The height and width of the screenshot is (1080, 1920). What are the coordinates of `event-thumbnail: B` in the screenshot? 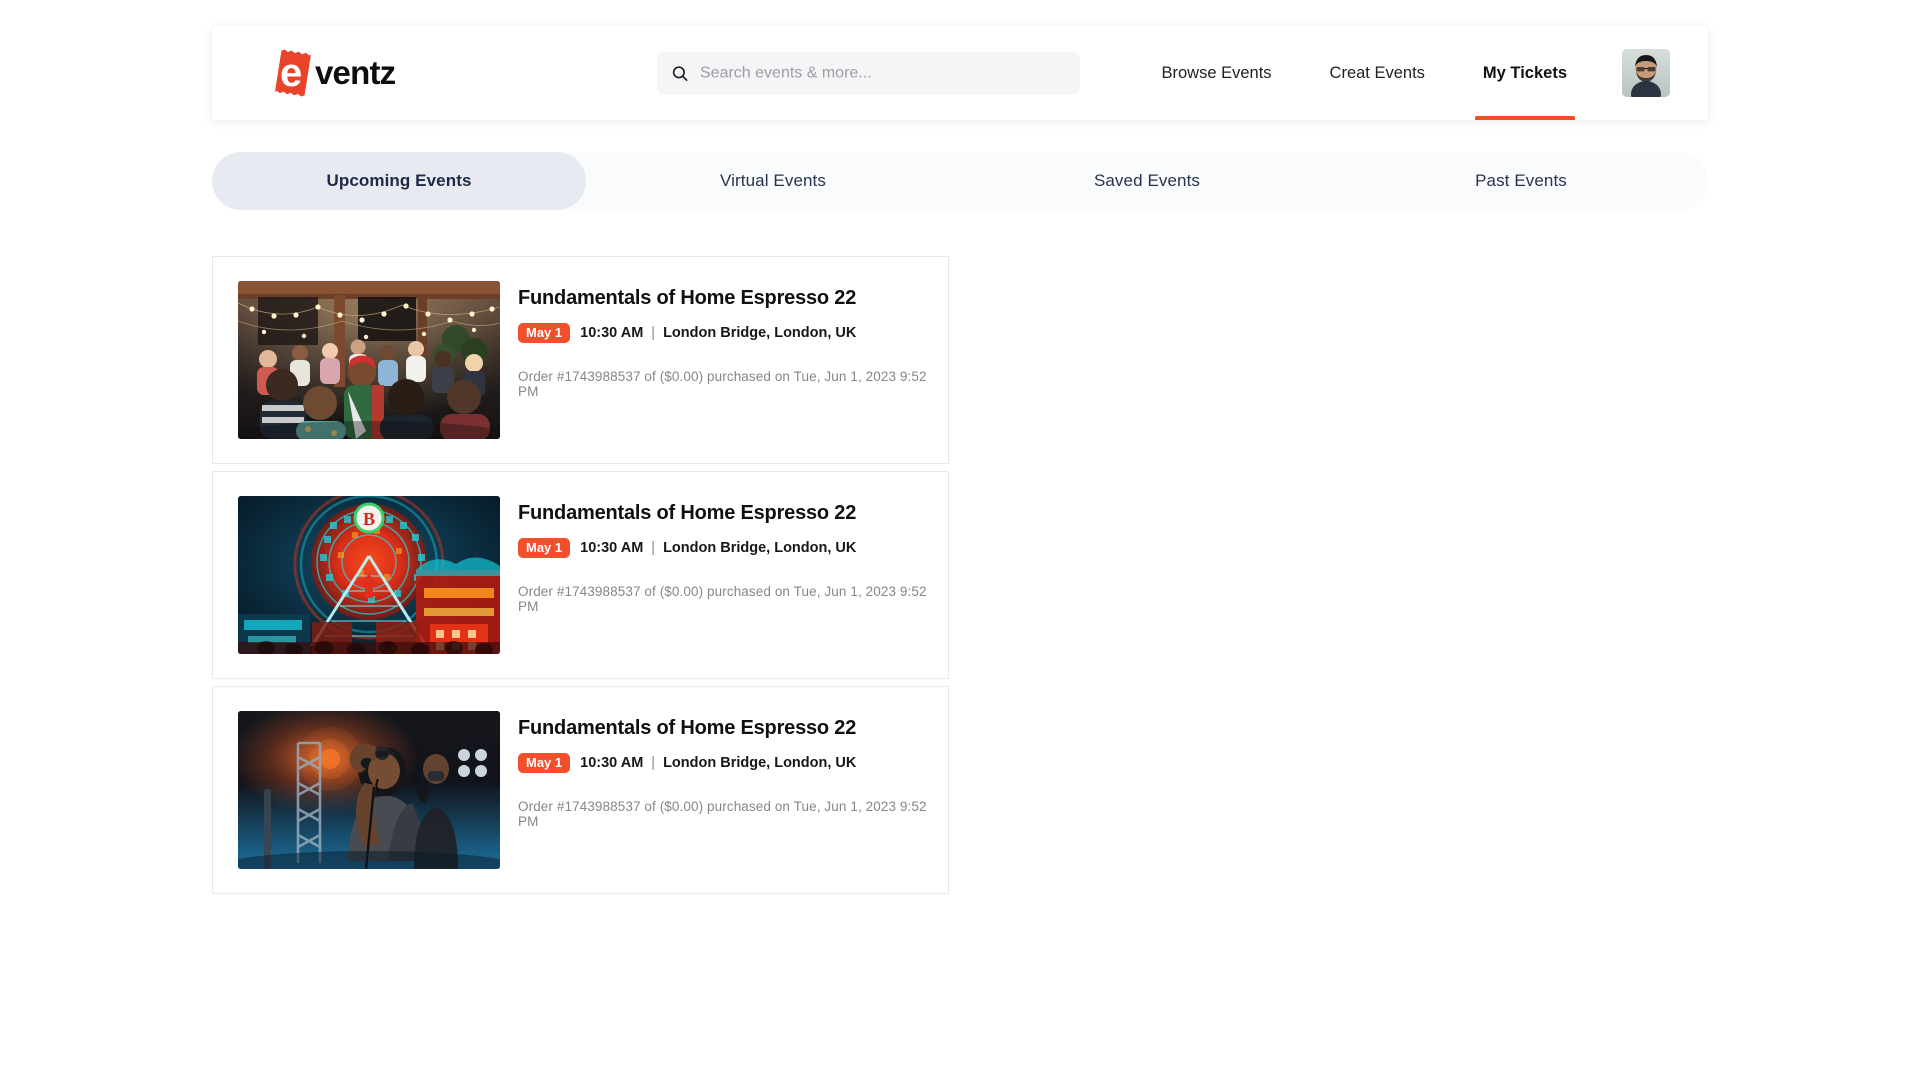 It's located at (369, 575).